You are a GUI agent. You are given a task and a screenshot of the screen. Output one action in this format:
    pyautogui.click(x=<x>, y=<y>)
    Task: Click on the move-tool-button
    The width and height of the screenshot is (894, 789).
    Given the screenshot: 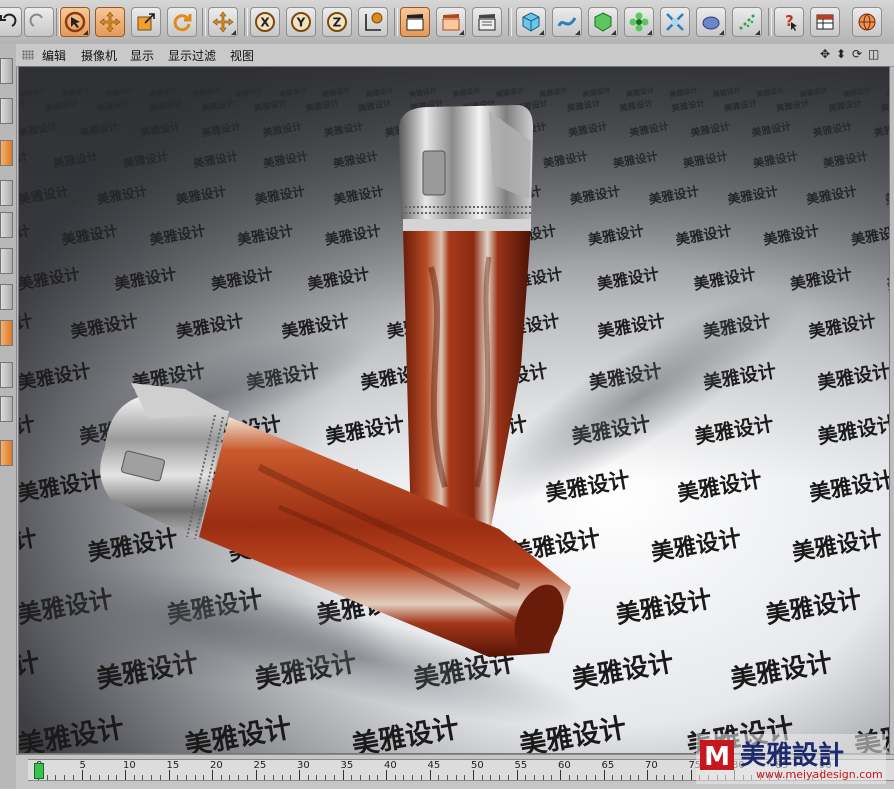 What is the action you would take?
    pyautogui.click(x=110, y=22)
    